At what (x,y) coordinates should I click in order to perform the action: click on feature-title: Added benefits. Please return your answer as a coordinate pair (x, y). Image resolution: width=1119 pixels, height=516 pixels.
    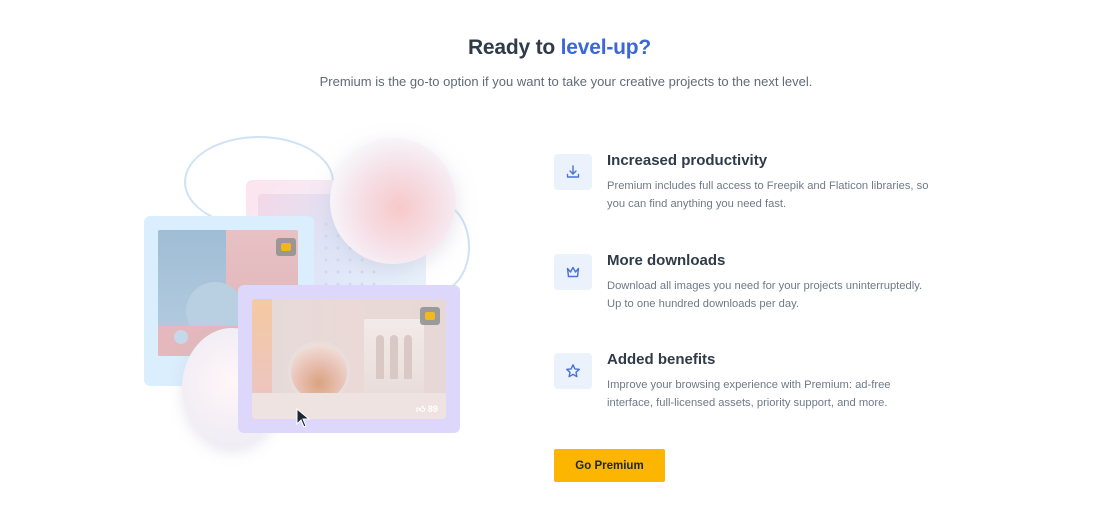
    Looking at the image, I should click on (661, 359).